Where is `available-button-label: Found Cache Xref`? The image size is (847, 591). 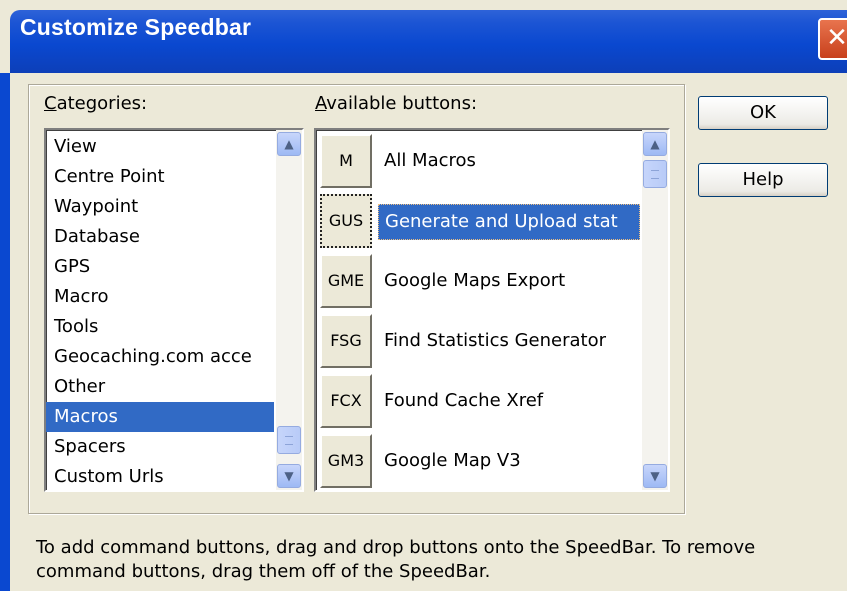 available-button-label: Found Cache Xref is located at coordinates (464, 400).